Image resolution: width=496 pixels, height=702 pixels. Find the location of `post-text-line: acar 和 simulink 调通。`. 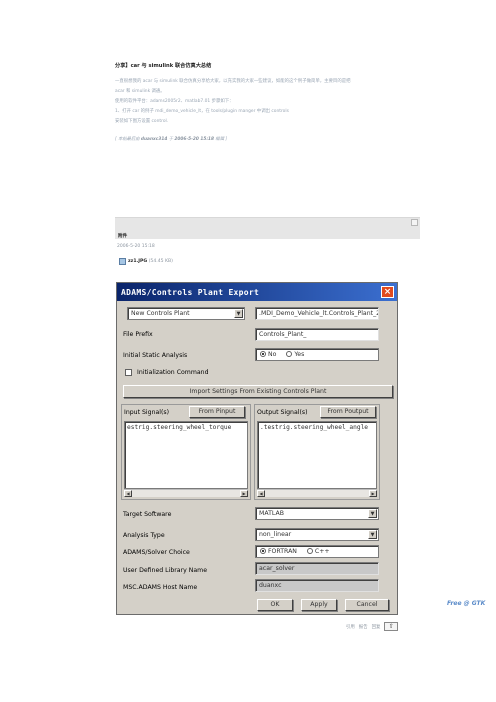

post-text-line: acar 和 simulink 调通。 is located at coordinates (140, 91).